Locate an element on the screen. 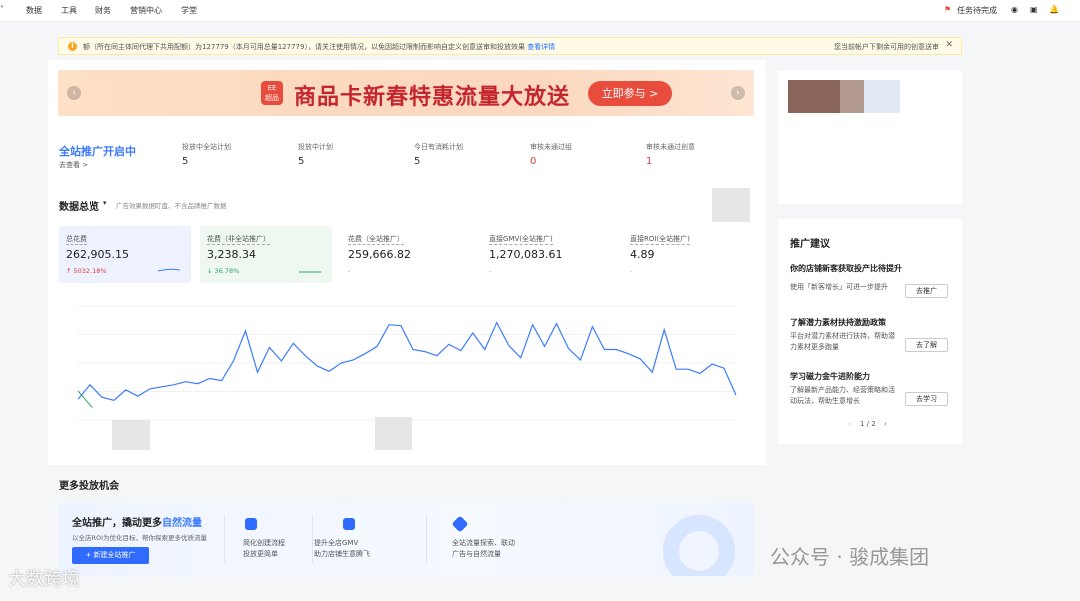 This screenshot has width=1080, height=601. tip-title: 你的店铺新客获取投产比待提升 is located at coordinates (846, 268).